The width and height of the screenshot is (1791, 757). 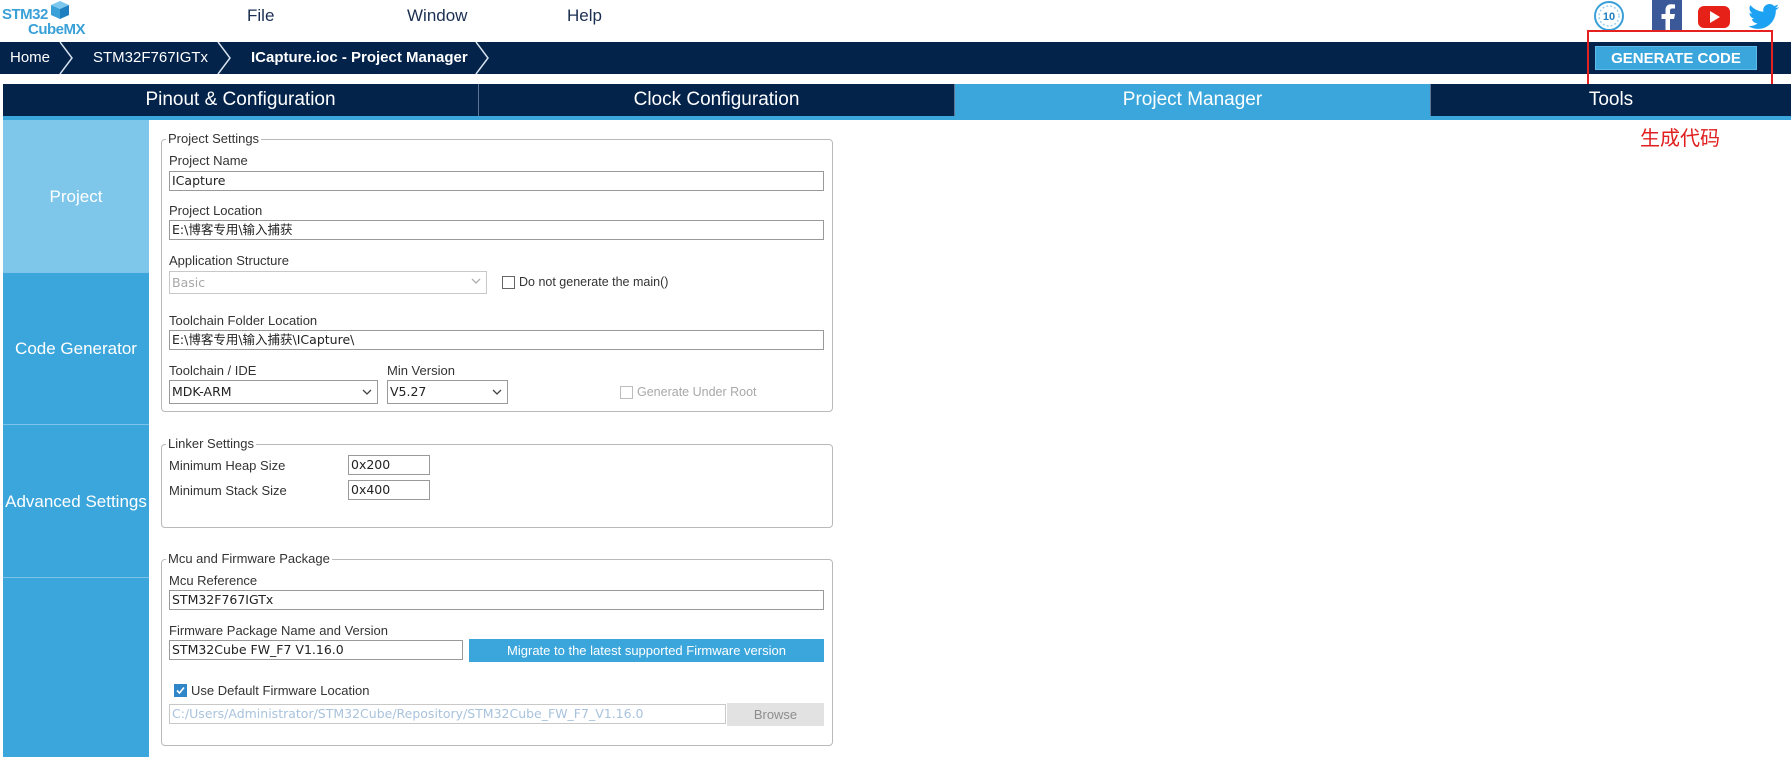 I want to click on use-default-location-checkbox, so click(x=180, y=690).